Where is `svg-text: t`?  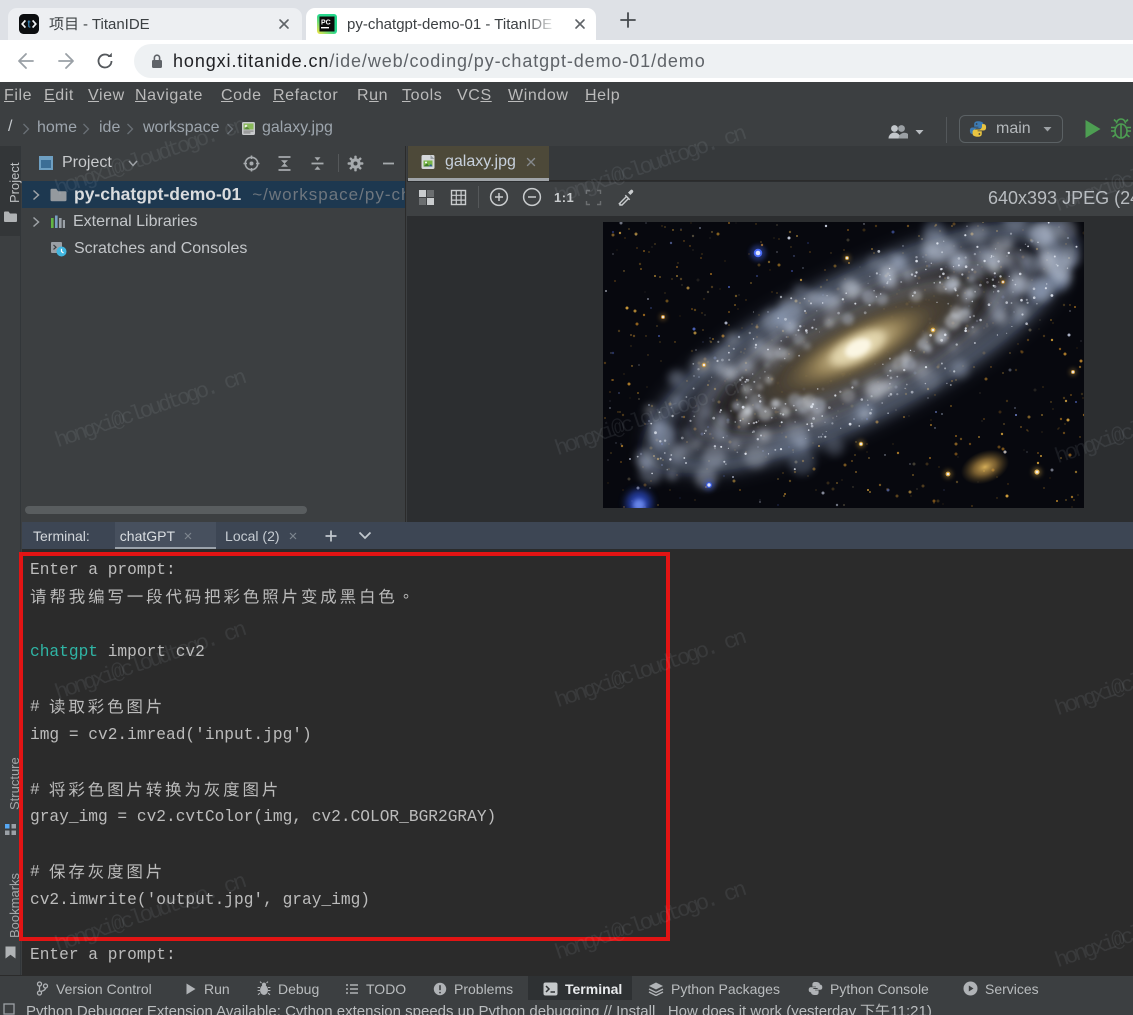 svg-text: t is located at coordinates (28, 25).